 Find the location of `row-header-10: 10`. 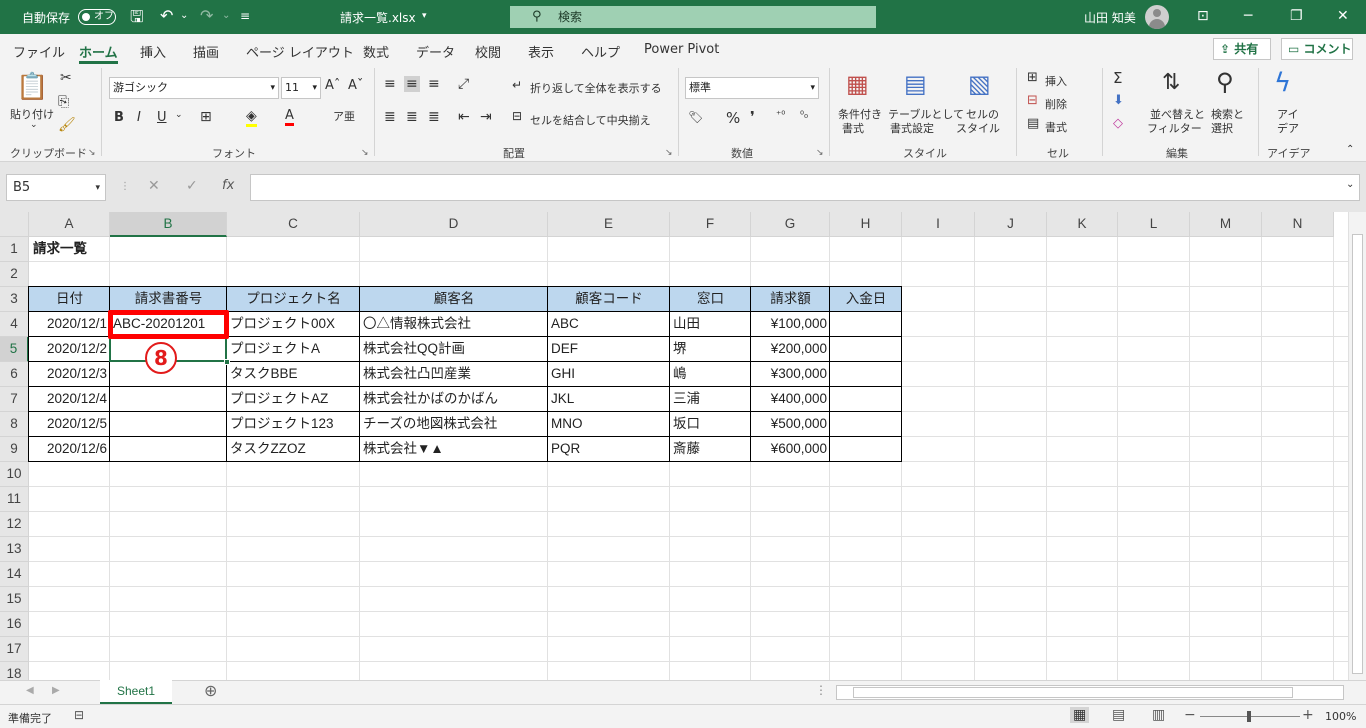

row-header-10: 10 is located at coordinates (14, 474).